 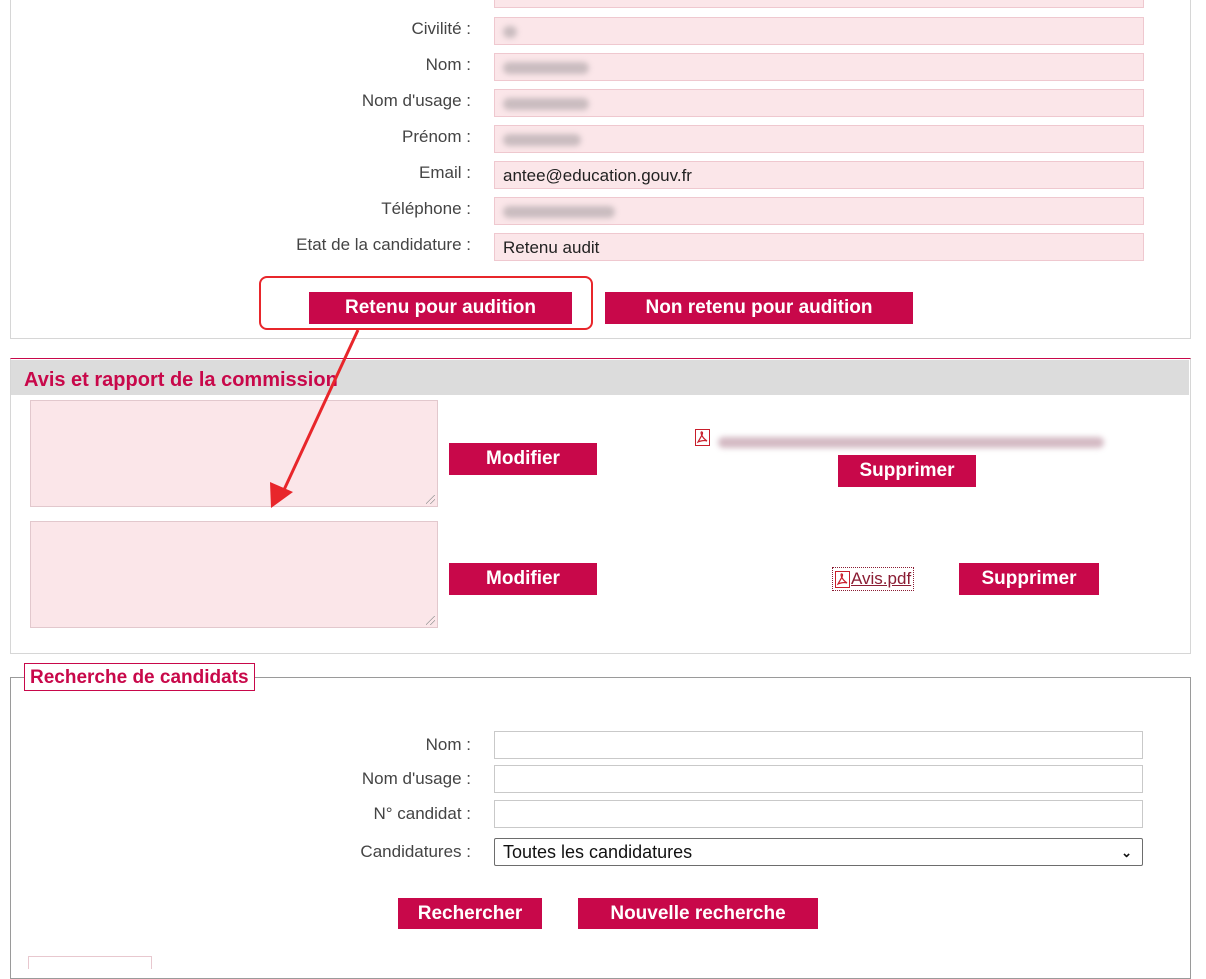 What do you see at coordinates (281, 495) in the screenshot?
I see `annotation-arrow-head` at bounding box center [281, 495].